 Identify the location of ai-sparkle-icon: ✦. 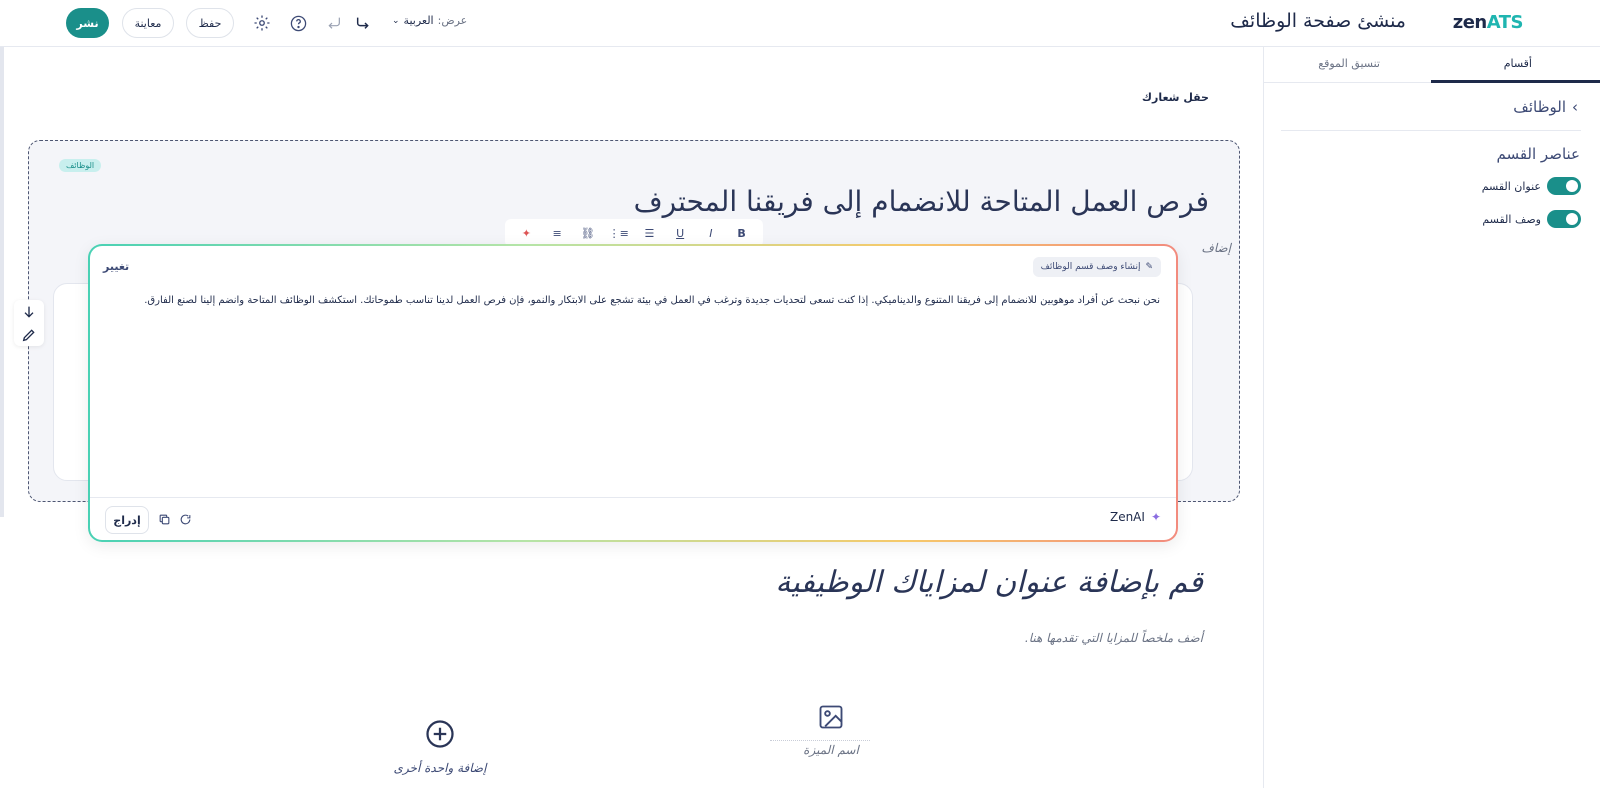
(526, 233).